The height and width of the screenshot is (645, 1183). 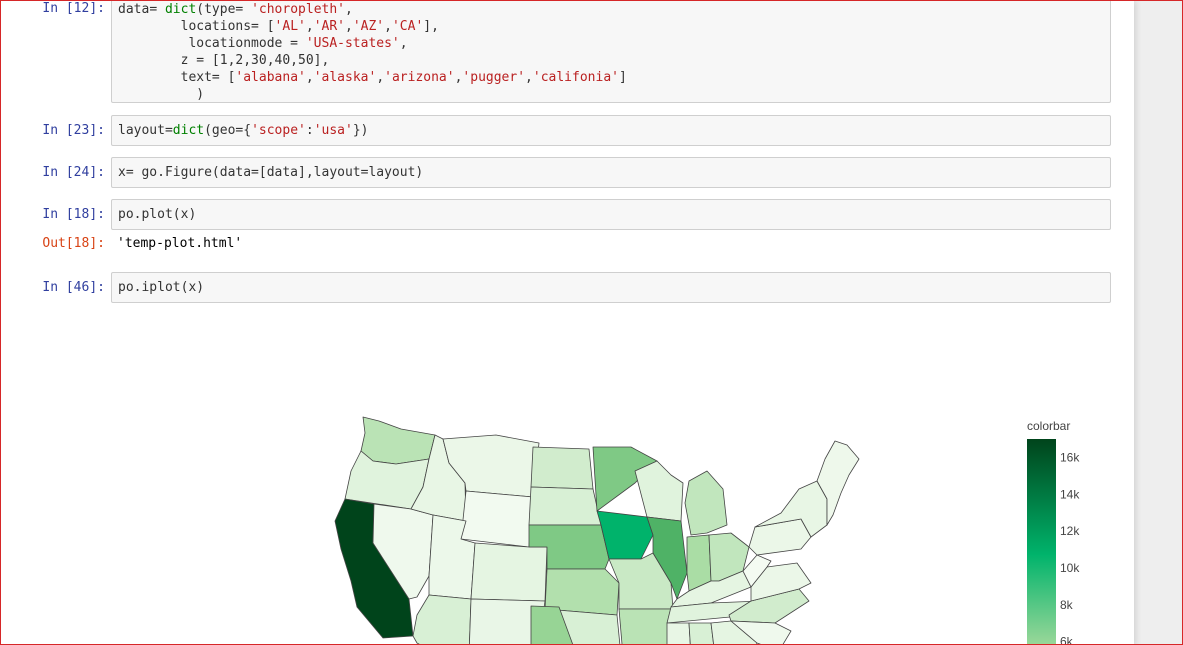 What do you see at coordinates (1041, 542) in the screenshot?
I see `colorbar` at bounding box center [1041, 542].